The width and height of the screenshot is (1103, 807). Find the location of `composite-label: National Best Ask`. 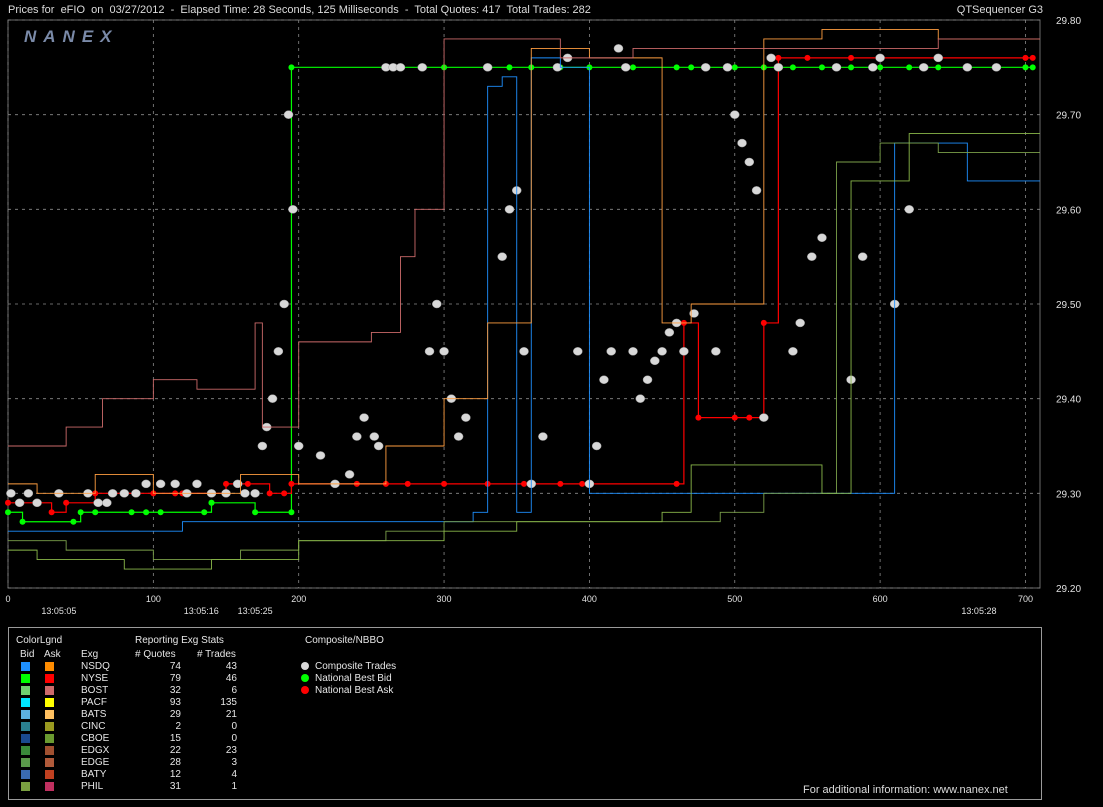

composite-label: National Best Ask is located at coordinates (354, 690).